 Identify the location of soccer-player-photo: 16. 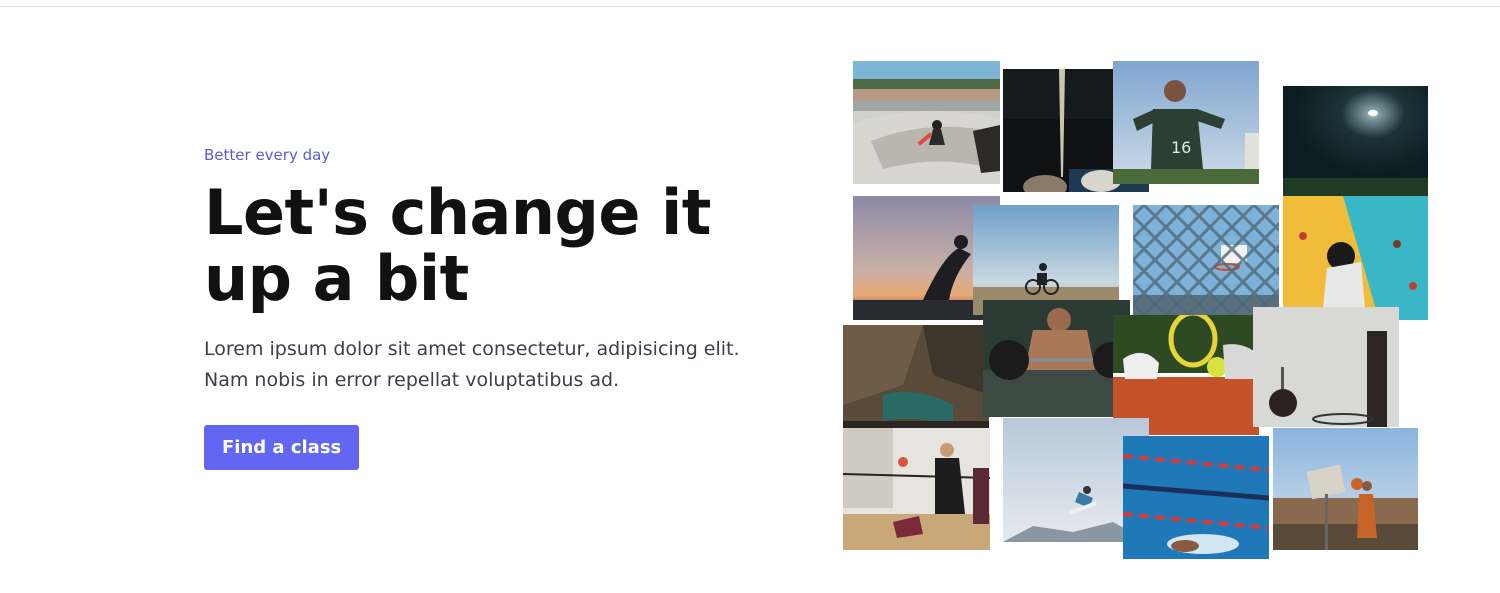
(1186, 122).